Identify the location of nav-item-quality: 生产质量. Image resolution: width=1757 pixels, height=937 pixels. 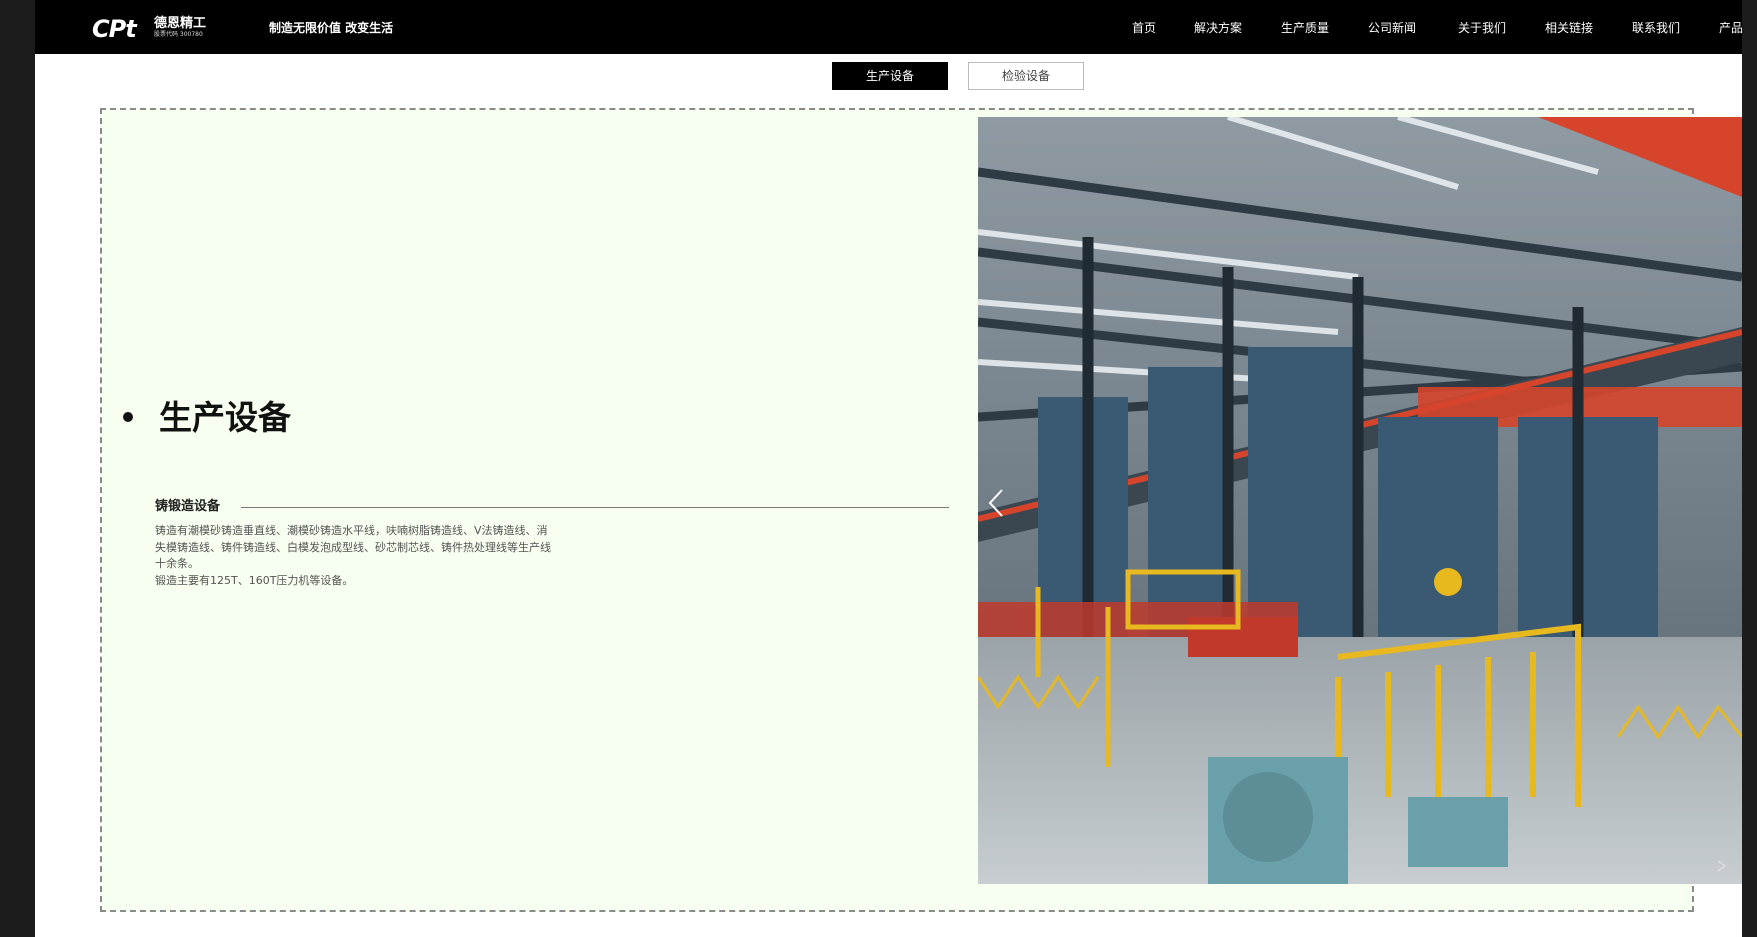
(1305, 28).